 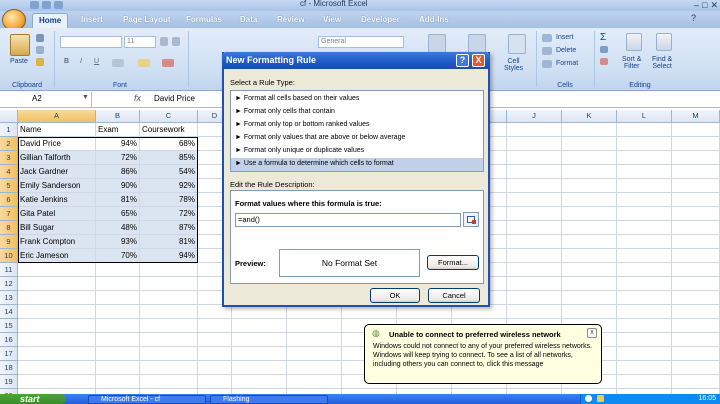 I want to click on score-cell: 93%, so click(x=118, y=242).